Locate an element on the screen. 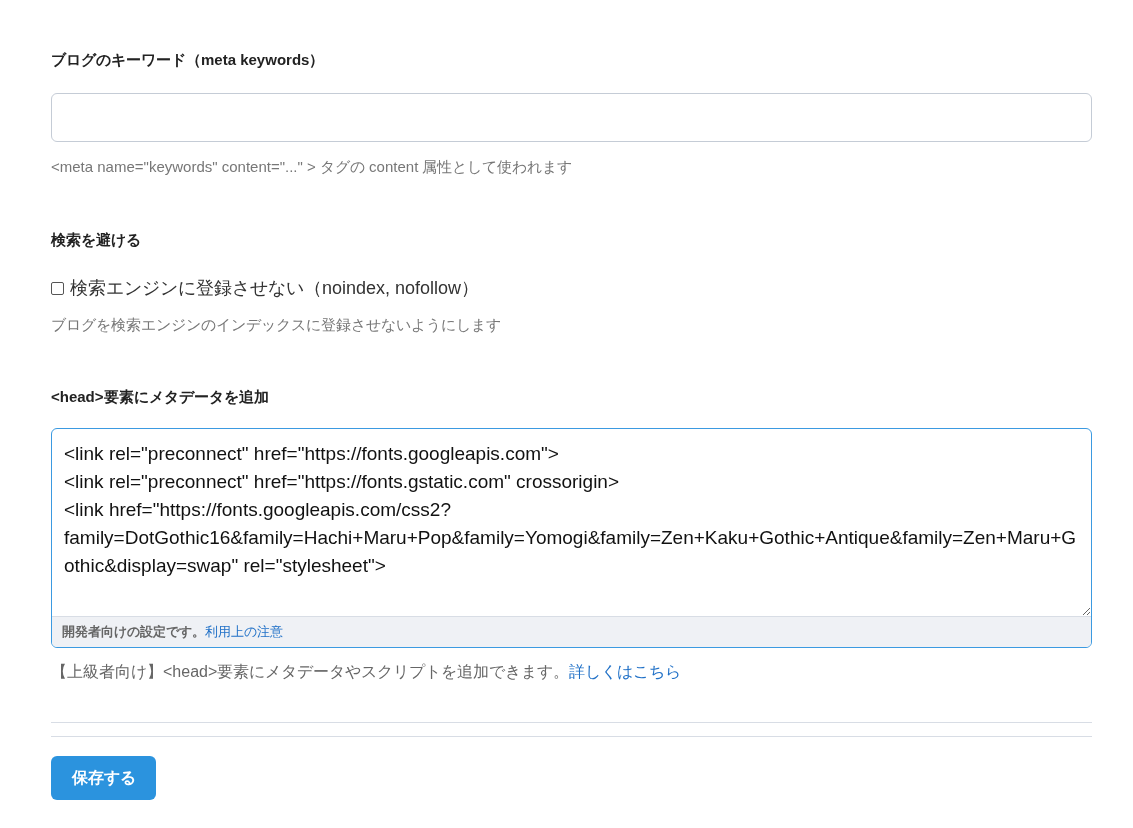  details-link: 詳しくはこちら is located at coordinates (625, 672).